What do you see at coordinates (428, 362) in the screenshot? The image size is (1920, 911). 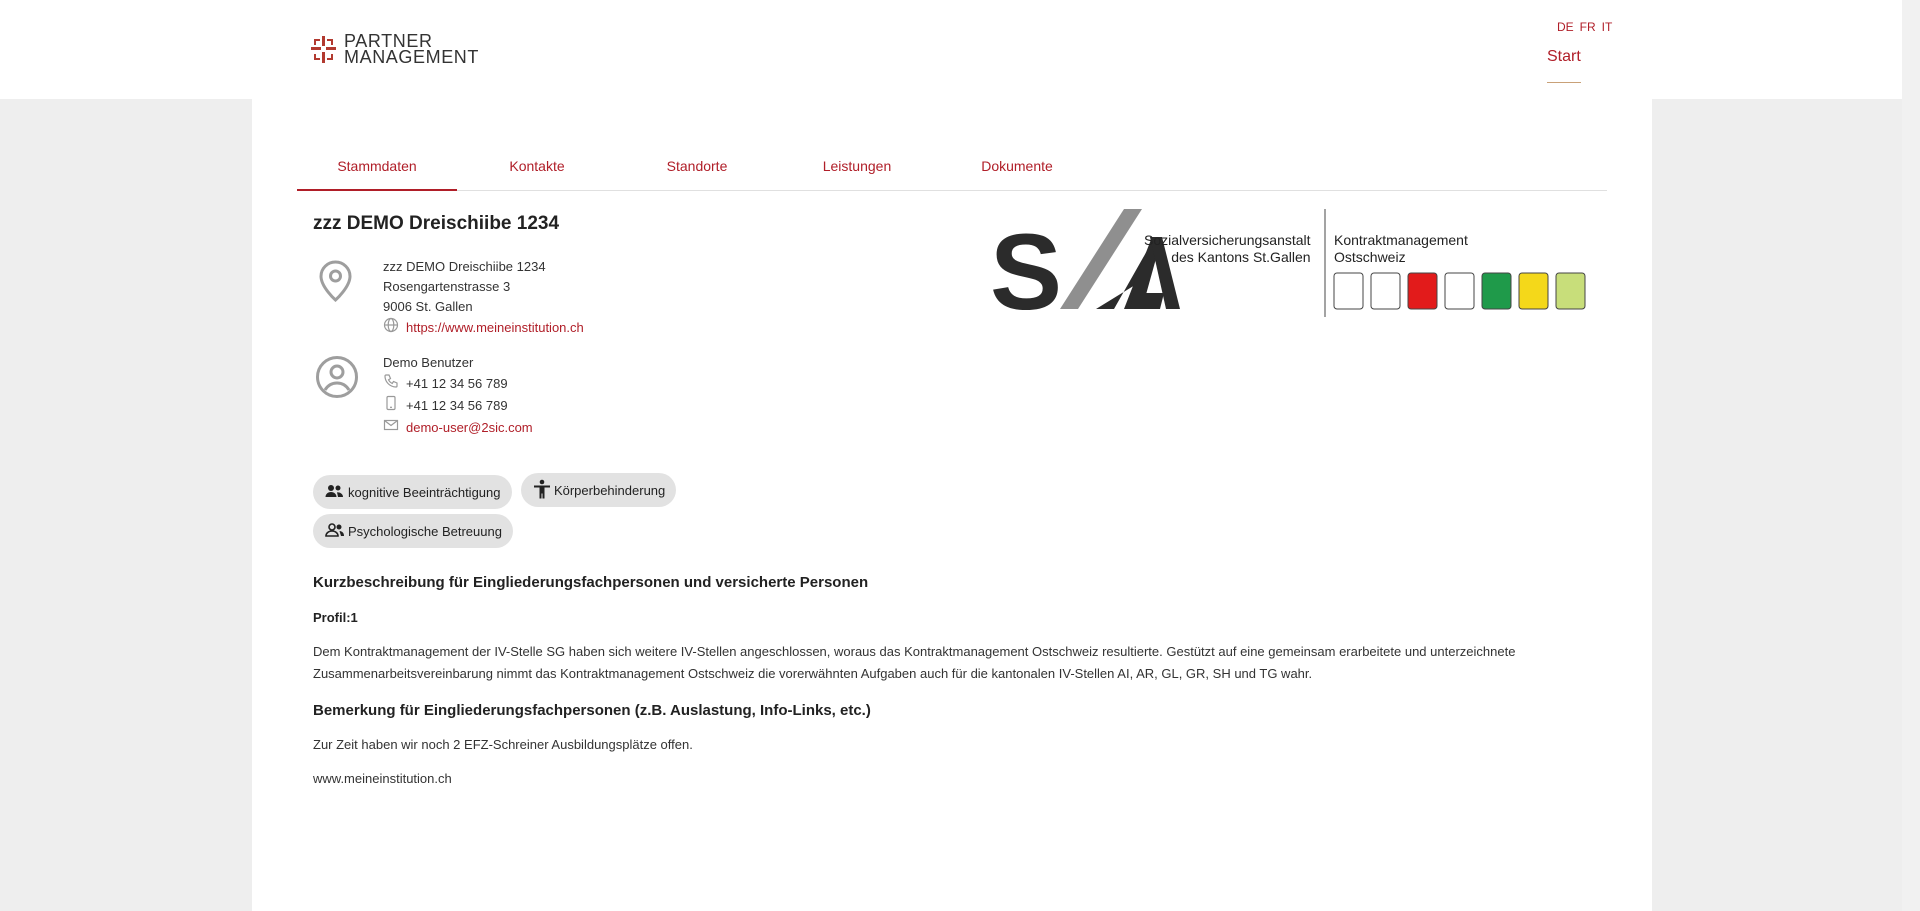 I see `contact-name: Demo Benutzer` at bounding box center [428, 362].